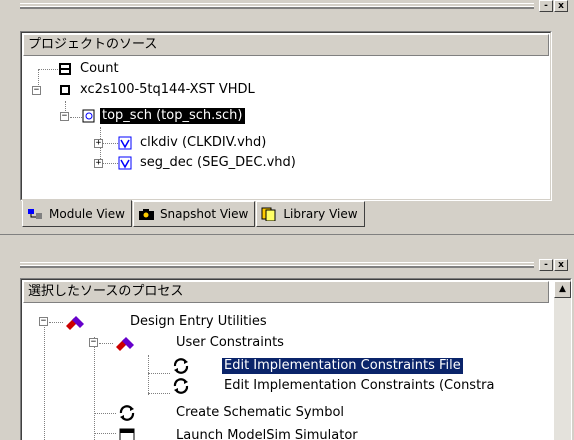 This screenshot has width=574, height=440. I want to click on tree-item-device: xc2s100-5tq144-XST VHDL, so click(157, 90).